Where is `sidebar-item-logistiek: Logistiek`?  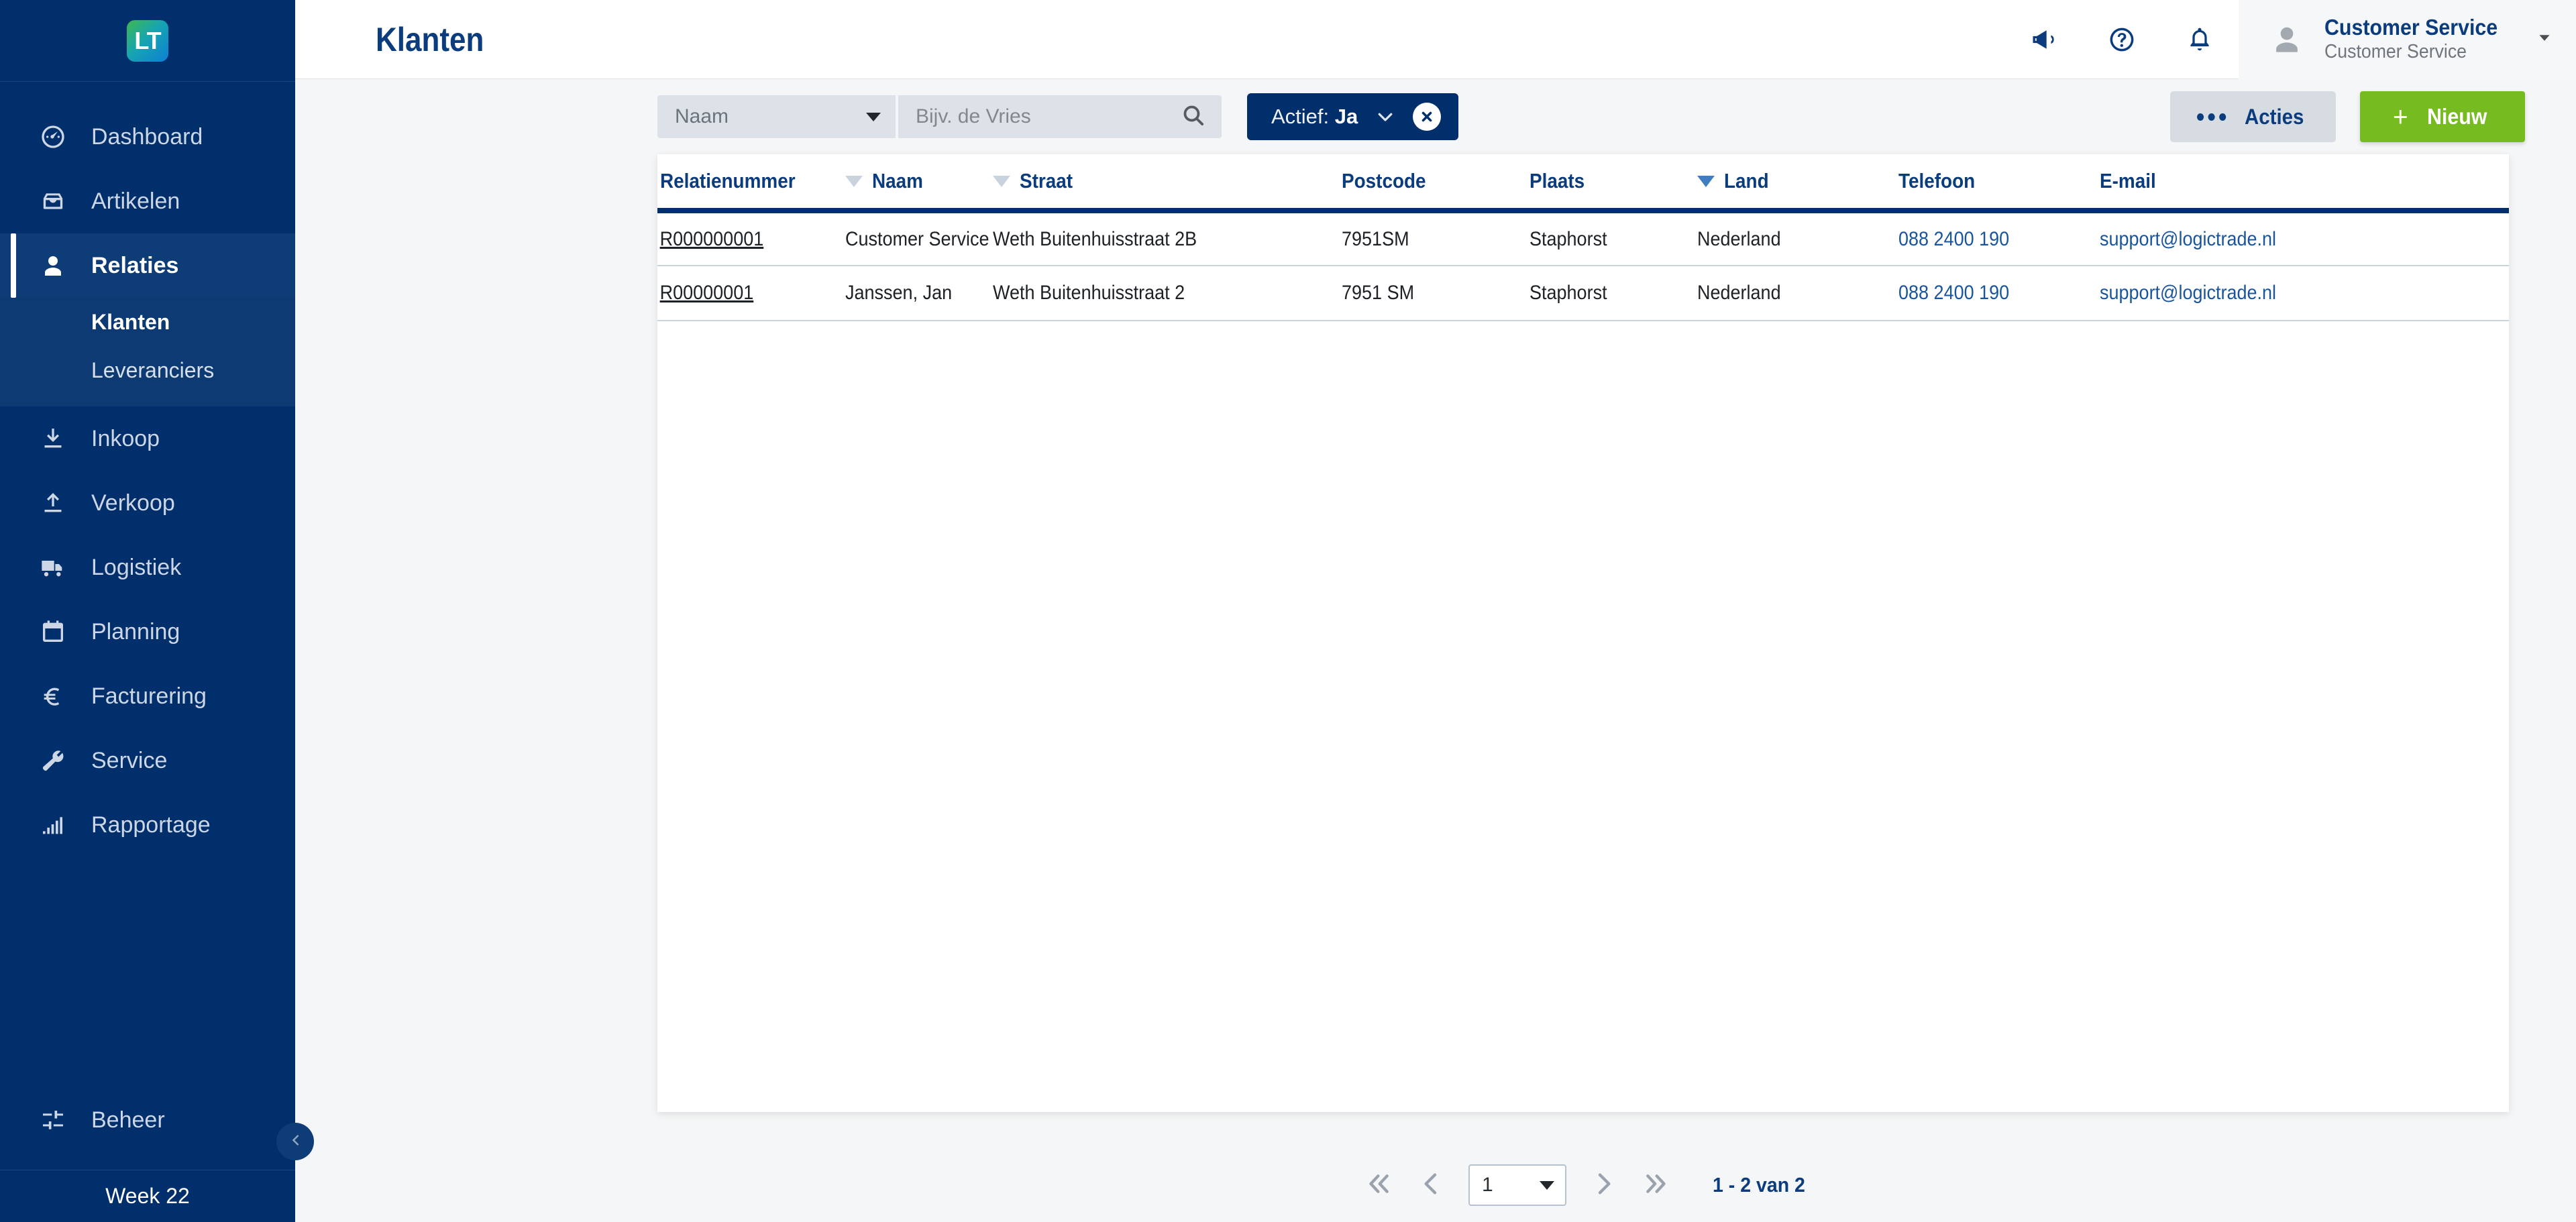 sidebar-item-logistiek: Logistiek is located at coordinates (147, 567).